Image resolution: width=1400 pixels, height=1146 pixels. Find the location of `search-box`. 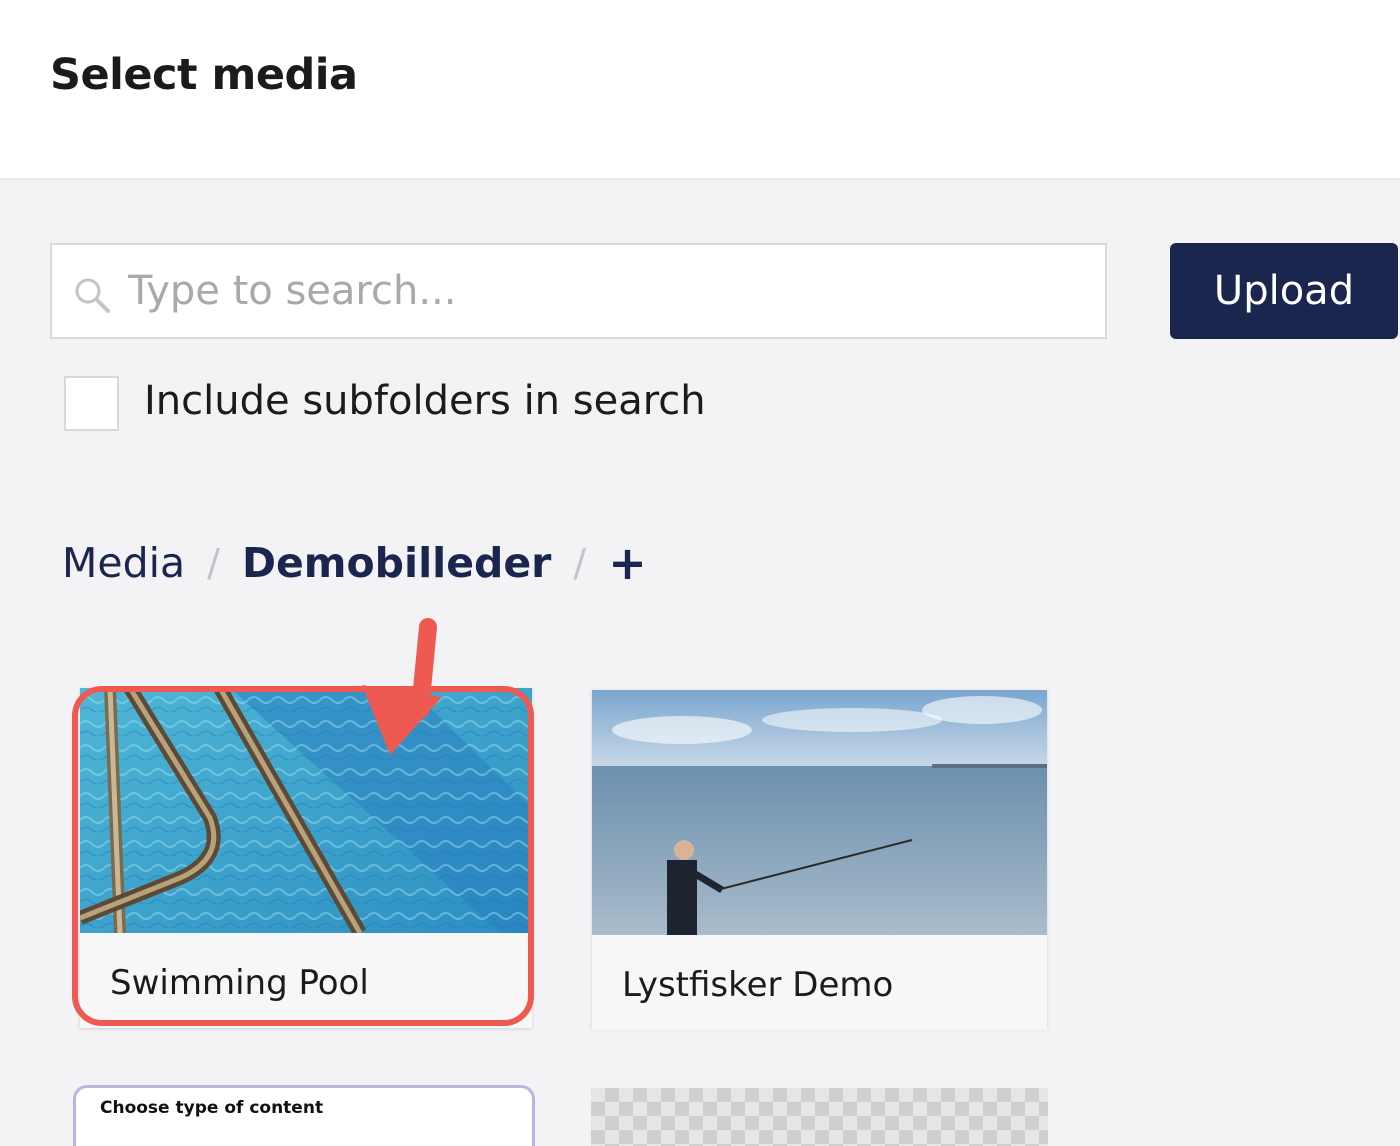

search-box is located at coordinates (578, 291).